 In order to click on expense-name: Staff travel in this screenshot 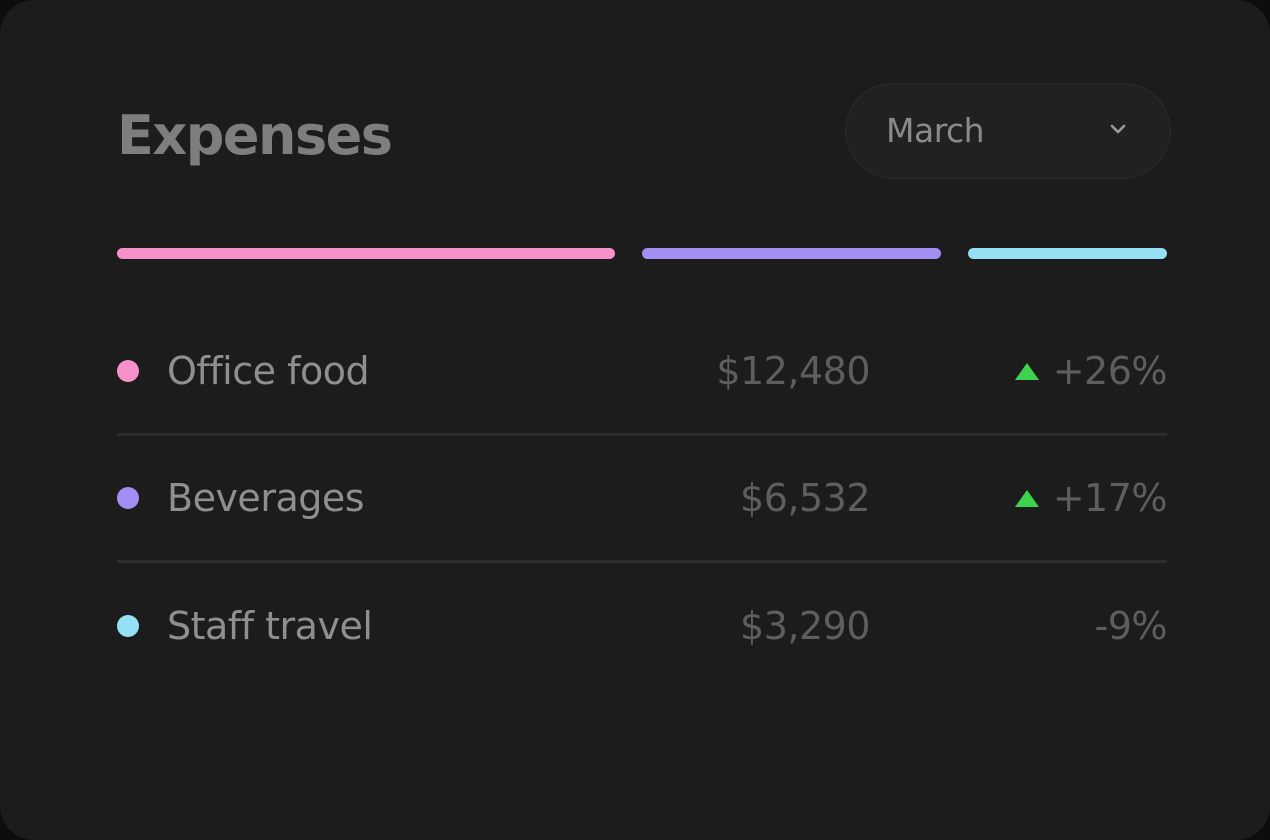, I will do `click(270, 626)`.